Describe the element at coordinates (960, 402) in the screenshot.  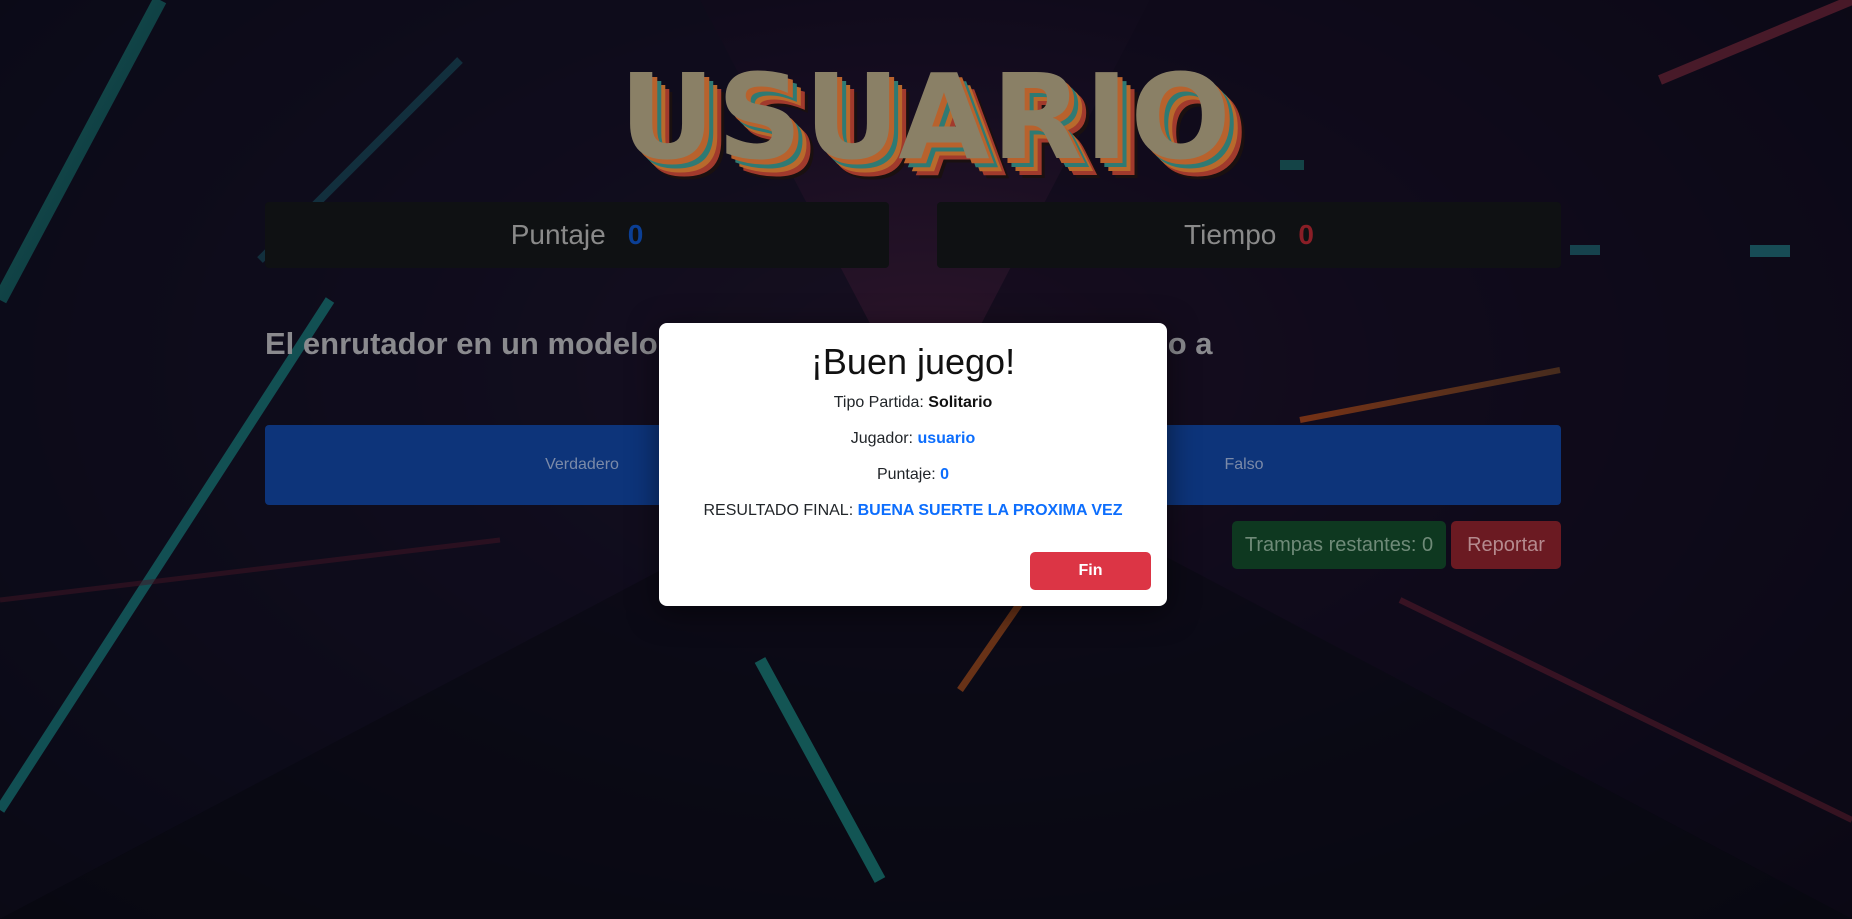
I see `game-type-value: Solitario` at that location.